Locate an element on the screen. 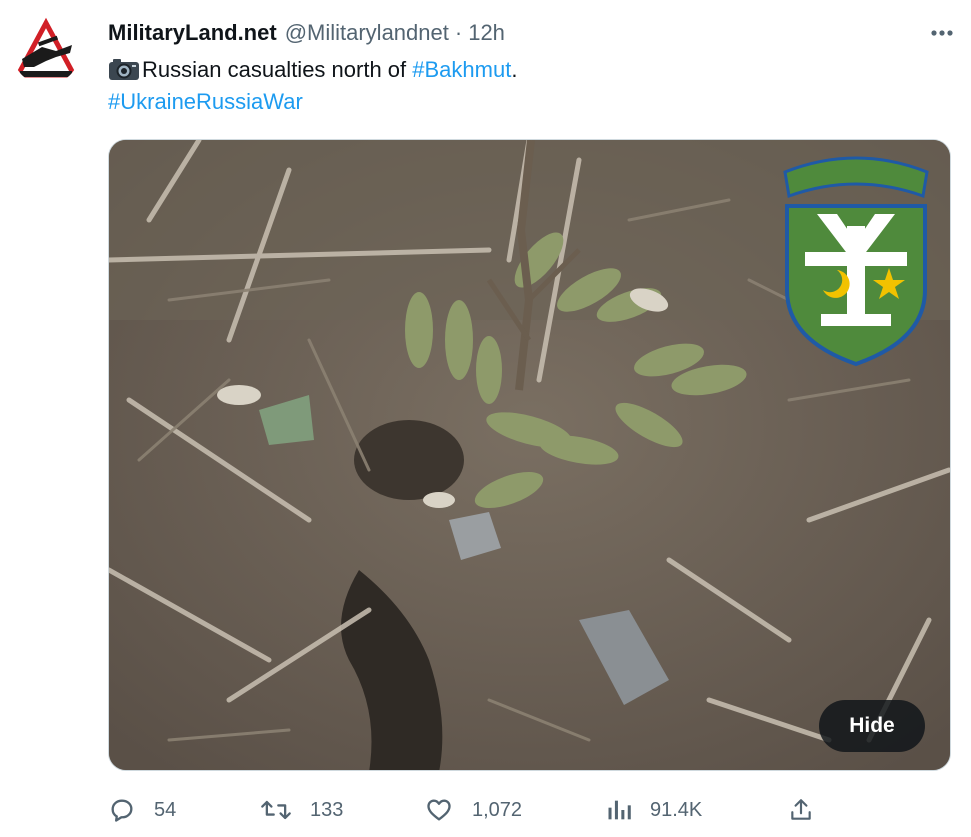  user-handle: @Militarylandnet is located at coordinates (367, 33).